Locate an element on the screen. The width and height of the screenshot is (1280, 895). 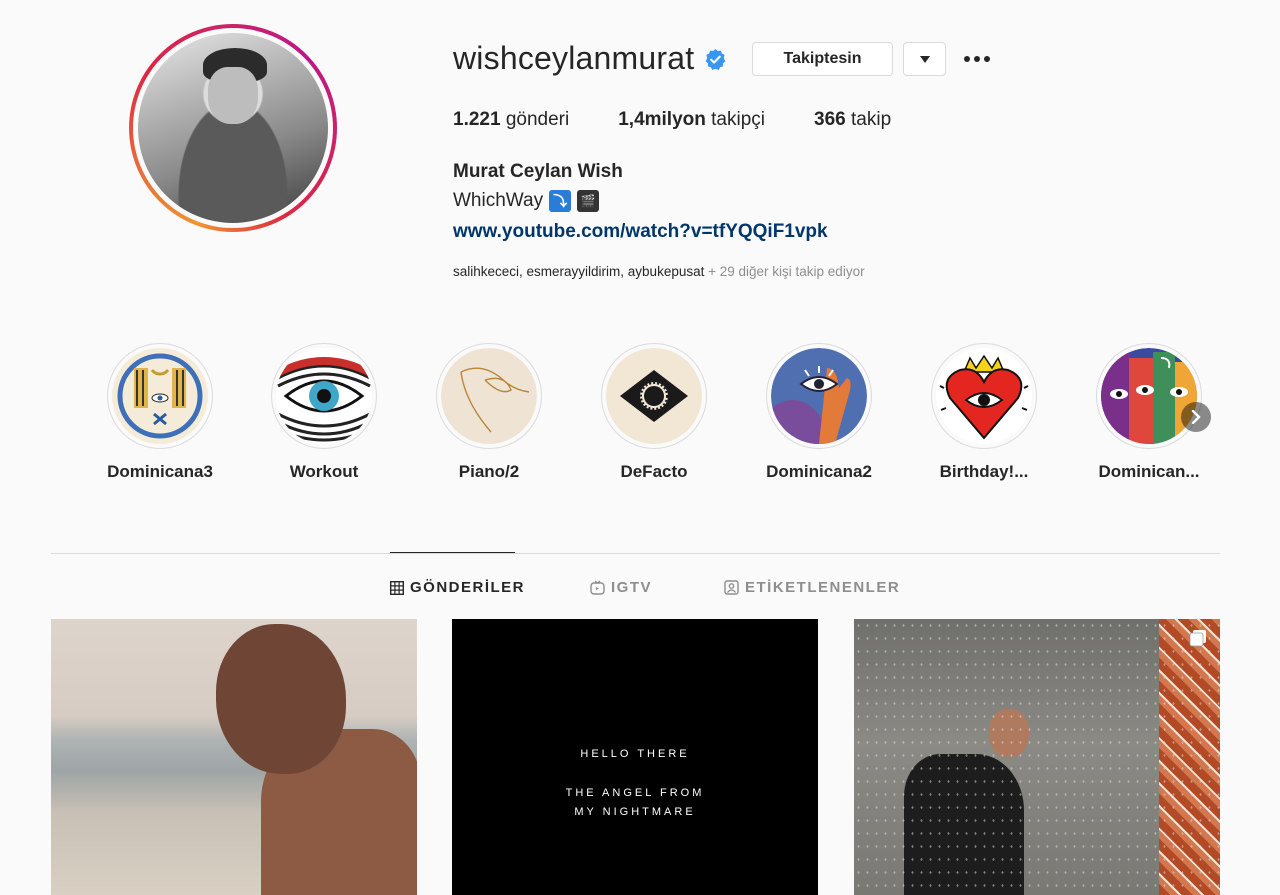
highlight-defacto: DeFacto is located at coordinates (654, 412).